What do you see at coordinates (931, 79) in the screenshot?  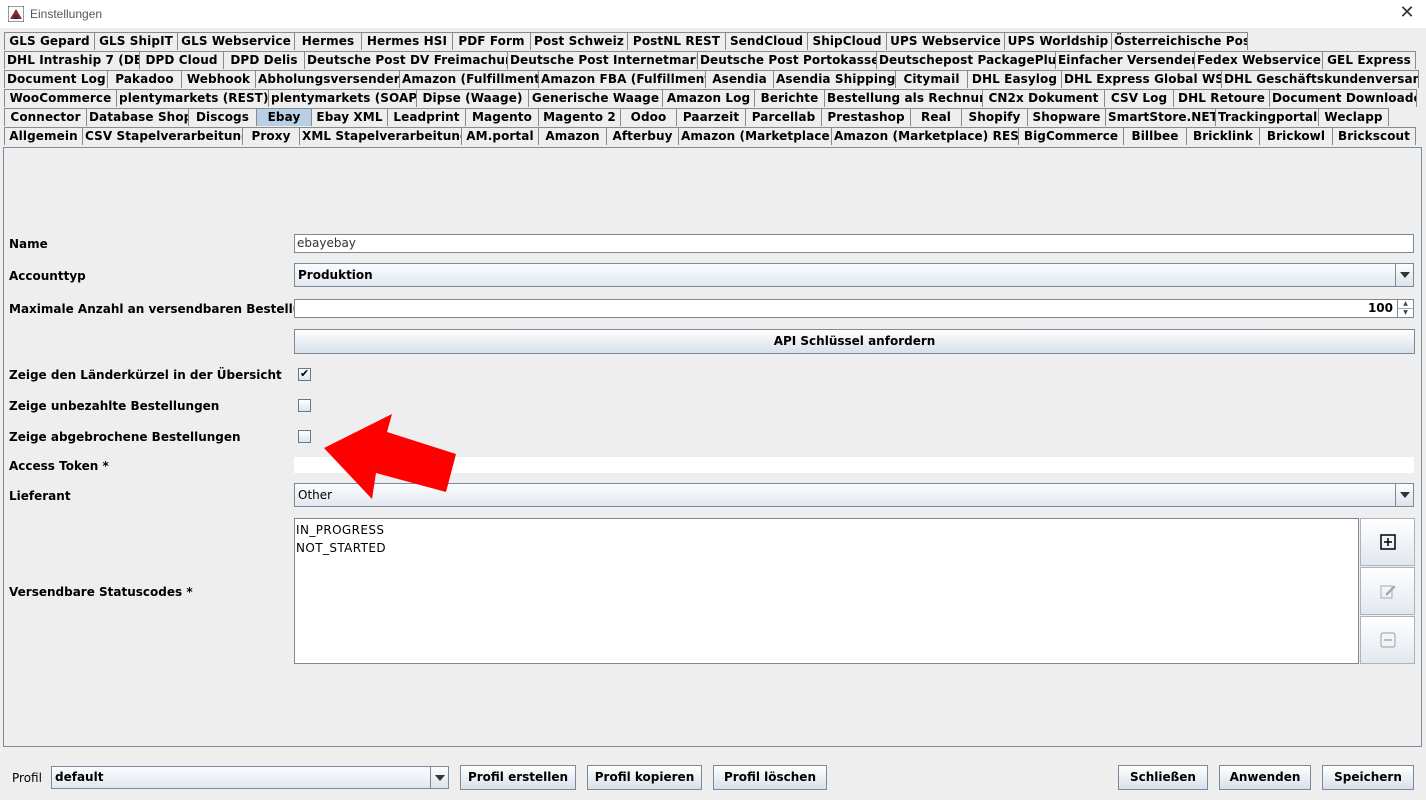 I see `tab-citymail: Citymail` at bounding box center [931, 79].